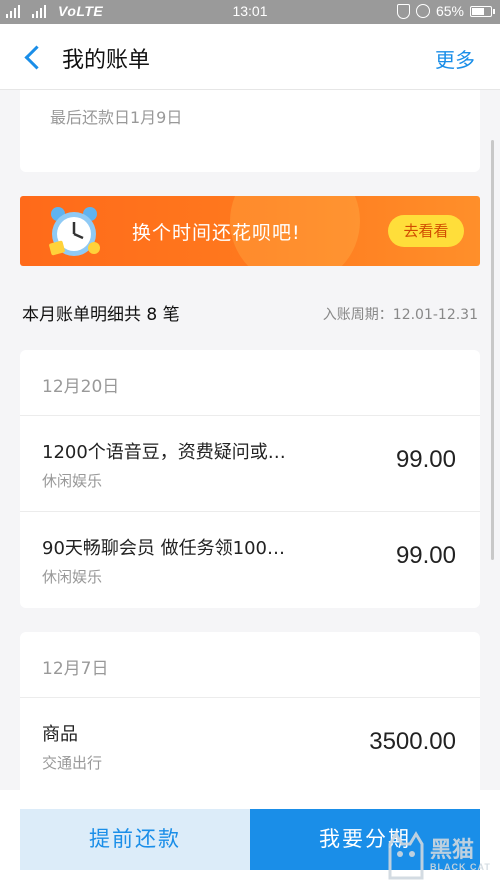 The width and height of the screenshot is (500, 888). What do you see at coordinates (492, 350) in the screenshot?
I see `scrollbar` at bounding box center [492, 350].